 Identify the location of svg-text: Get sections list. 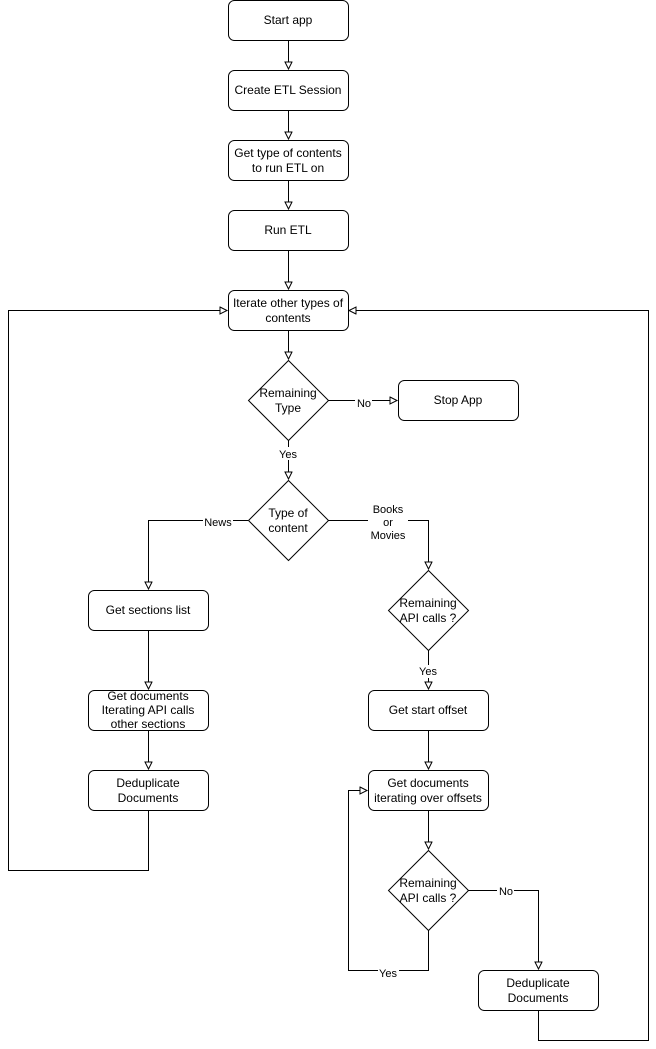
(148, 610).